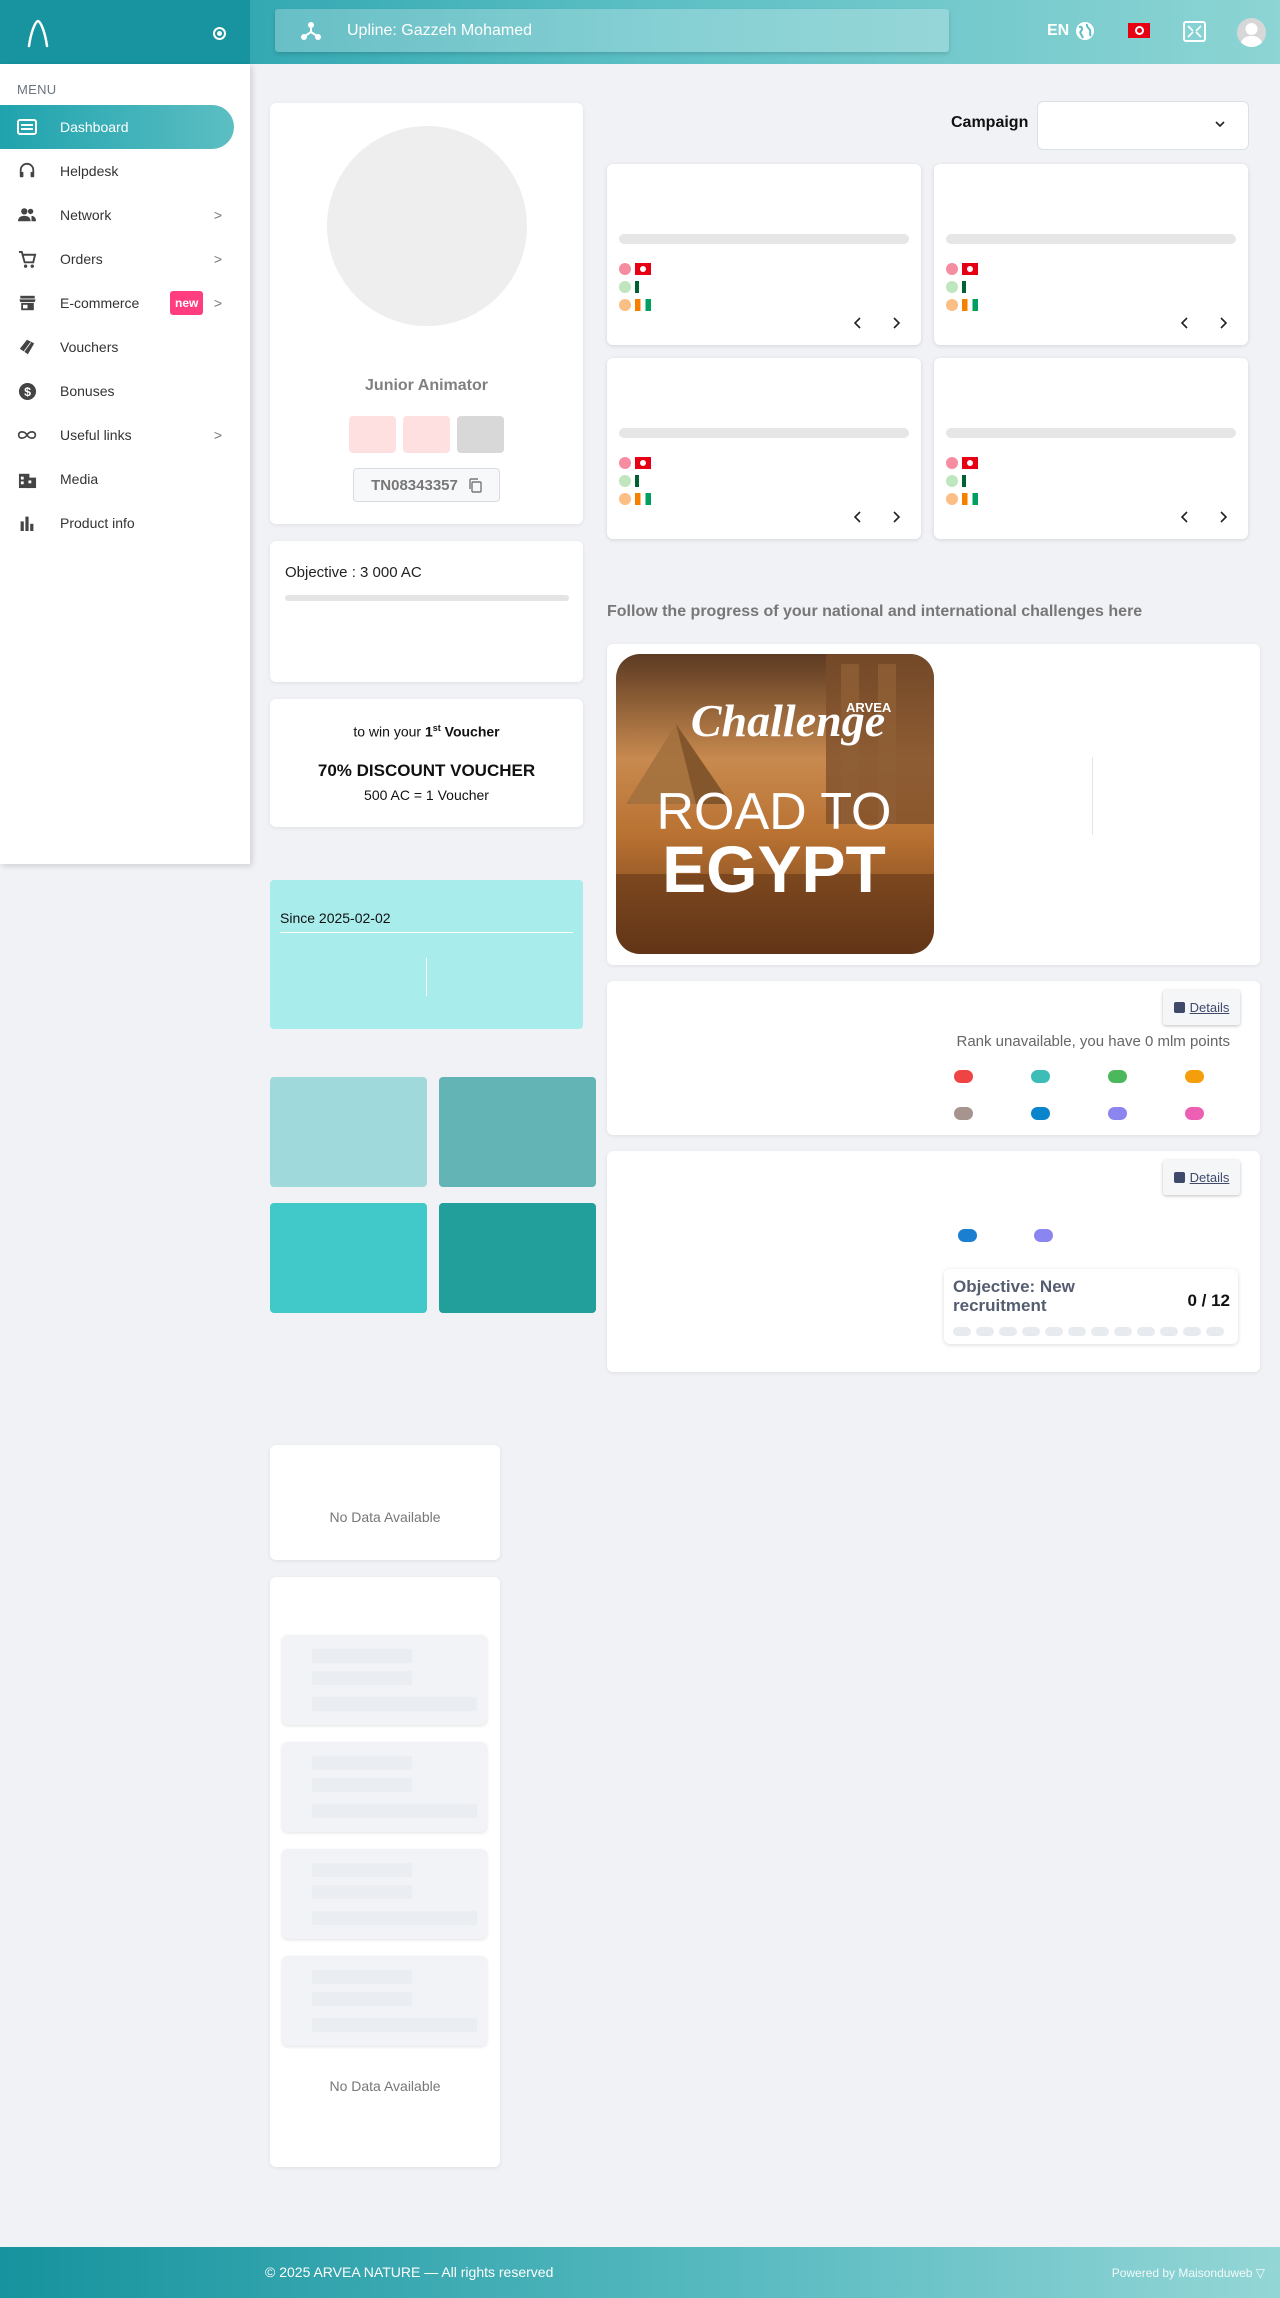 The height and width of the screenshot is (2298, 1280). What do you see at coordinates (1043, 1235) in the screenshot?
I see `recruit-legend-pill` at bounding box center [1043, 1235].